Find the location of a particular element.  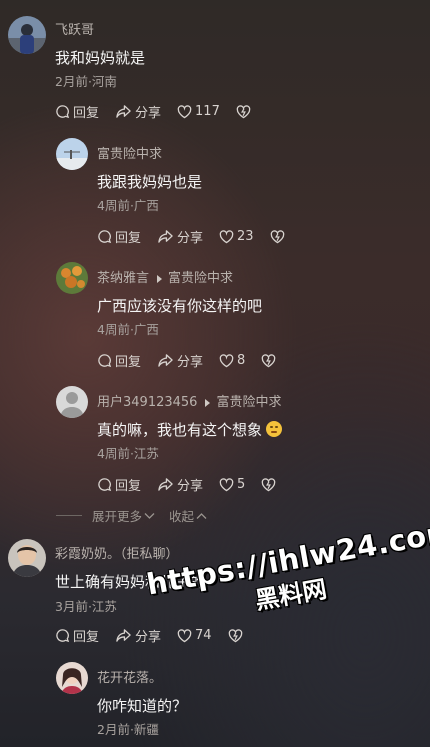

reply-author-name: 花开花落。 is located at coordinates (129, 678).